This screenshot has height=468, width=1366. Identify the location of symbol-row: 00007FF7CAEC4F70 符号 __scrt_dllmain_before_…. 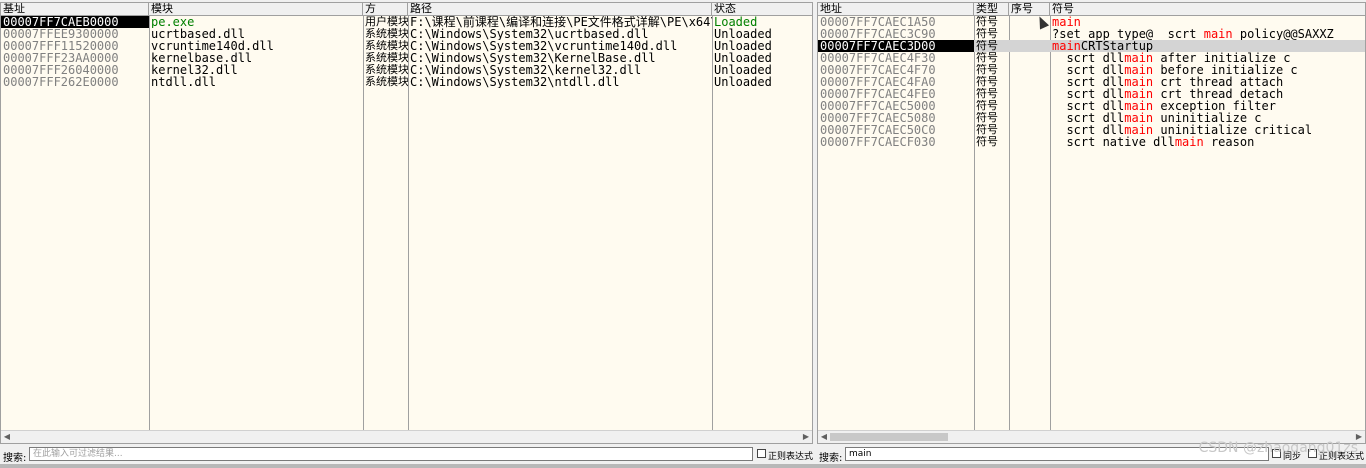
(1091, 70).